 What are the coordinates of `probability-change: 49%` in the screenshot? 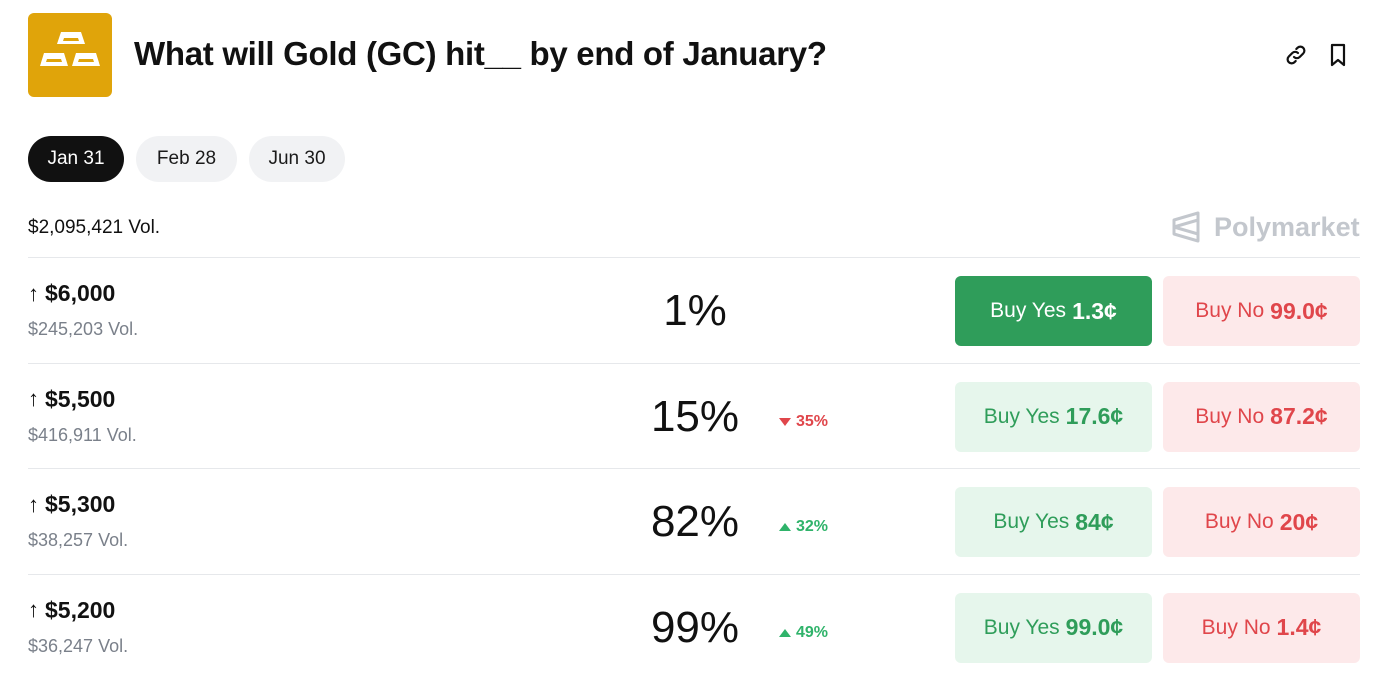 It's located at (803, 633).